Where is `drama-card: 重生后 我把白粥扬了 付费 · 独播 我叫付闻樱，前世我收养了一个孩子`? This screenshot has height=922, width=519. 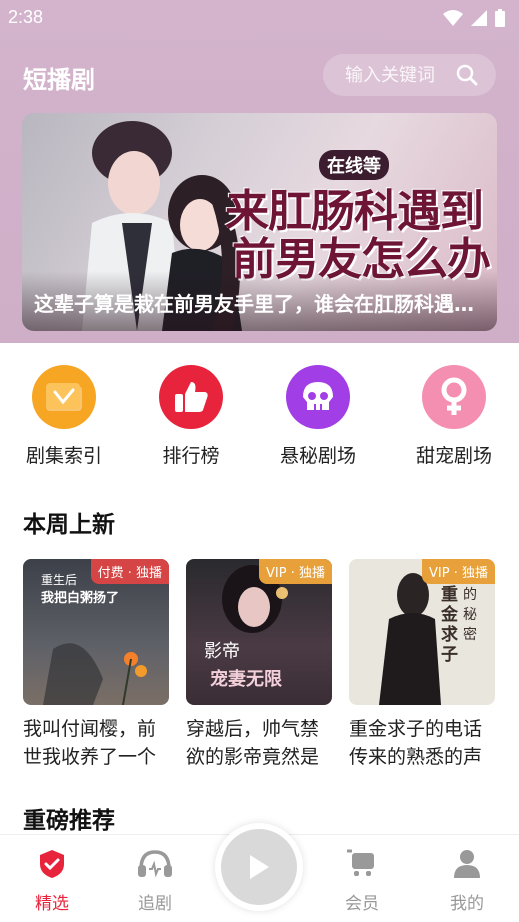 drama-card: 重生后 我把白粥扬了 付费 · 独播 我叫付闻樱，前世我收养了一个孩子 is located at coordinates (96, 665).